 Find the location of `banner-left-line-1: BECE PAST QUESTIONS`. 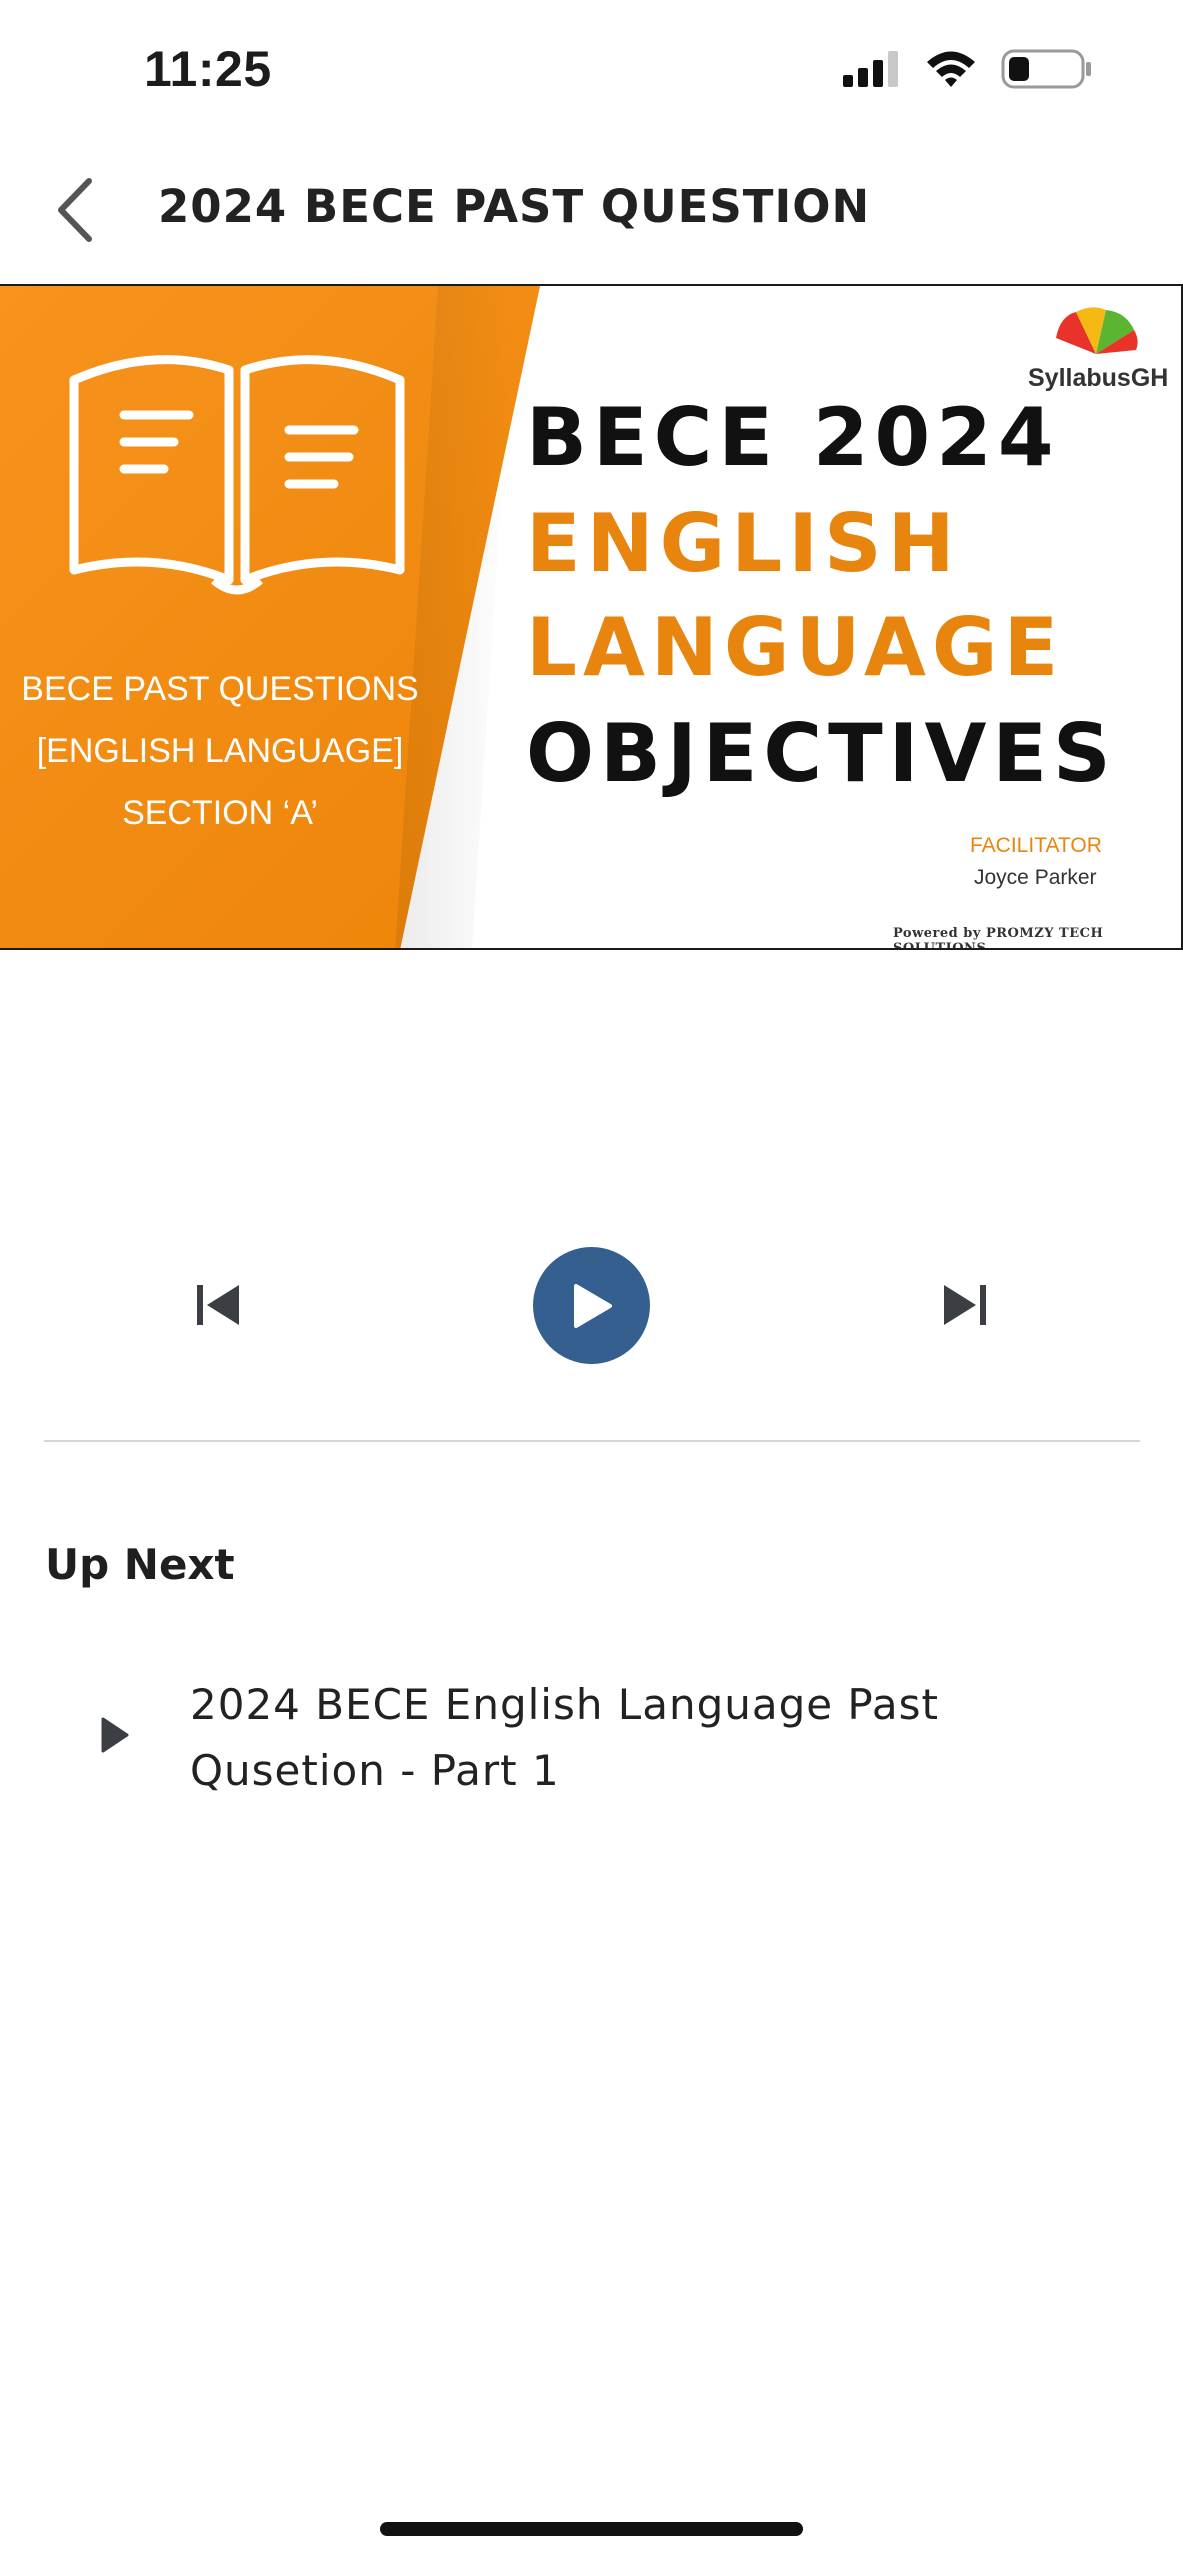

banner-left-line-1: BECE PAST QUESTIONS is located at coordinates (220, 689).